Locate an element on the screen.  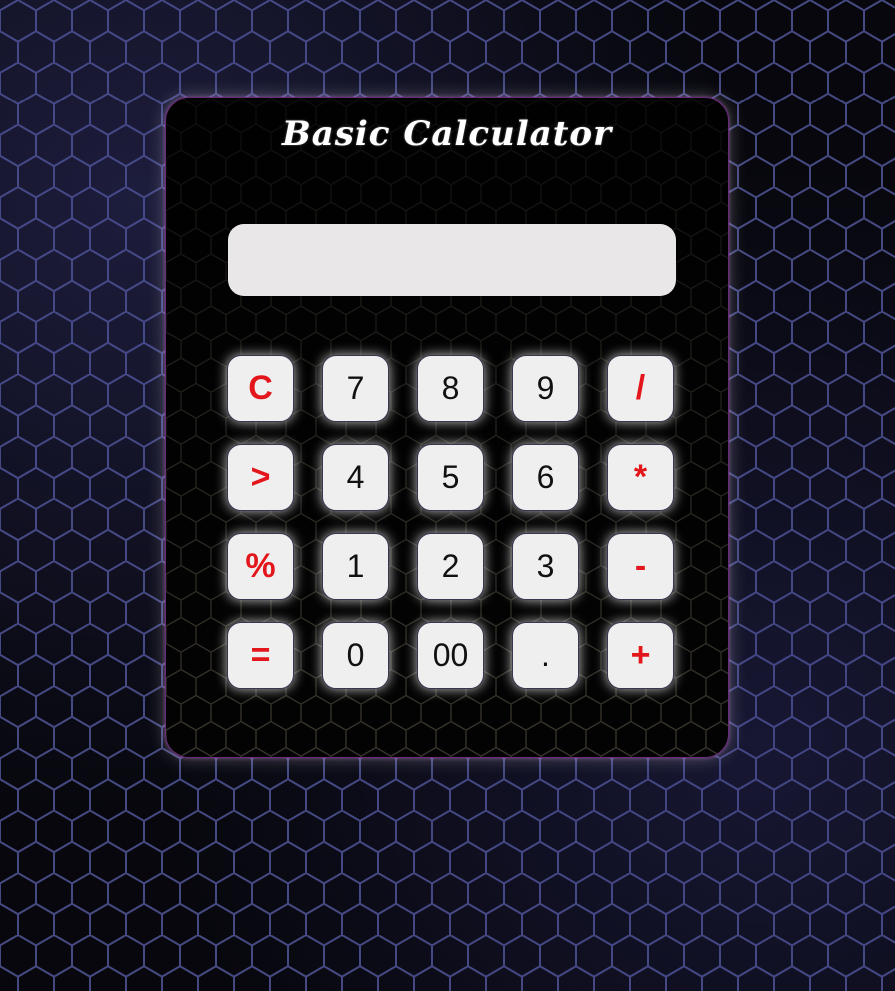
digit-9-button: 9 is located at coordinates (545, 388).